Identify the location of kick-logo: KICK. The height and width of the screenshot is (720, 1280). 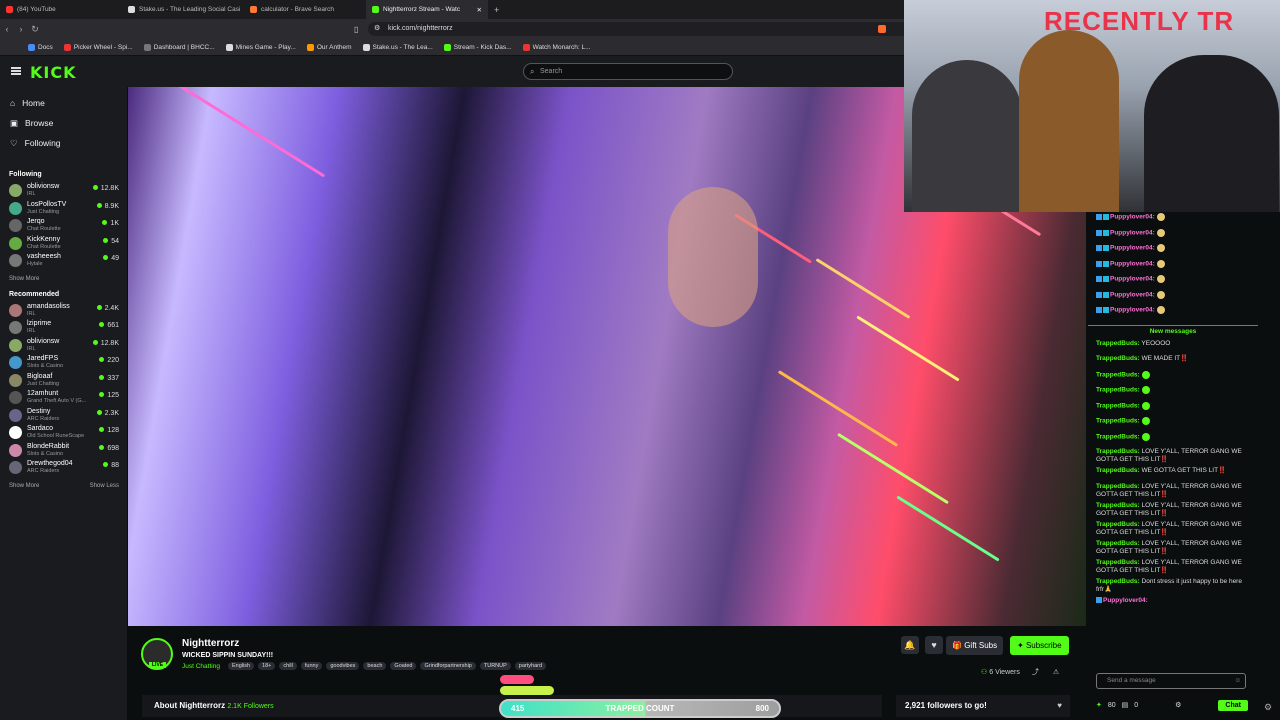
(53, 72).